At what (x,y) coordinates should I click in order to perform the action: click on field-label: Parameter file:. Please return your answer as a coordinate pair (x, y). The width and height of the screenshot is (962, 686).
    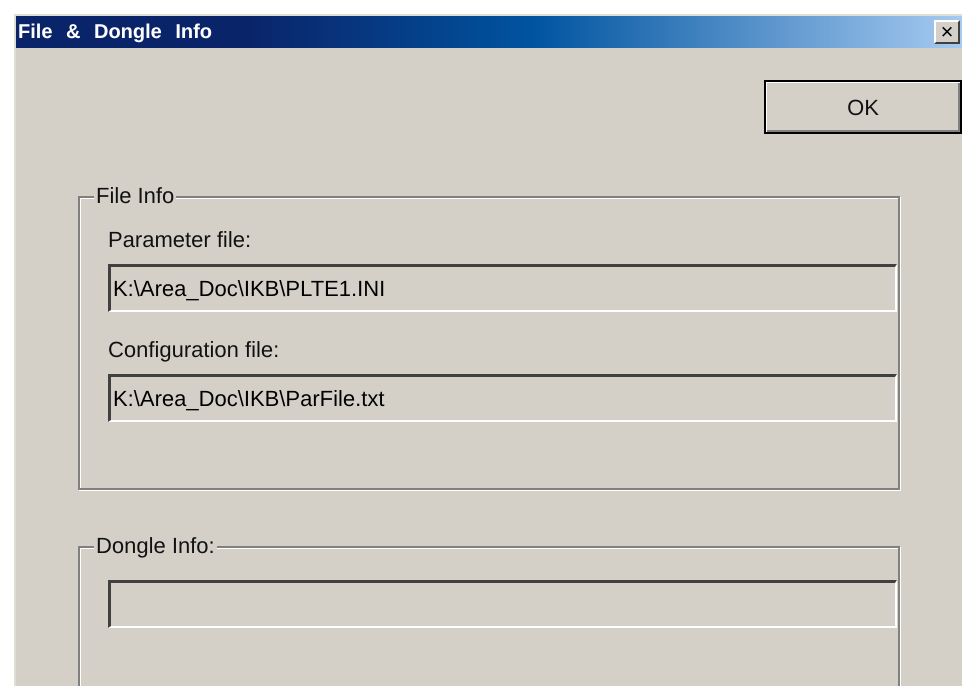
    Looking at the image, I should click on (180, 240).